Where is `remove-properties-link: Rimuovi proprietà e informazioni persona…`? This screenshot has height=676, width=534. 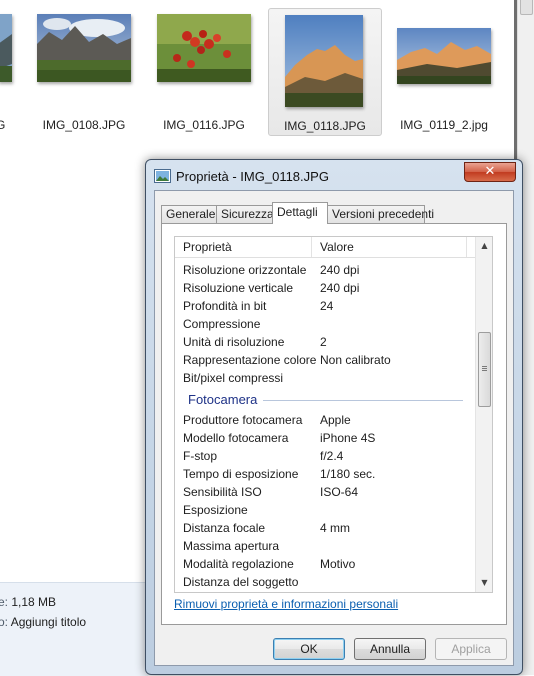 remove-properties-link: Rimuovi proprietà e informazioni persona… is located at coordinates (286, 604).